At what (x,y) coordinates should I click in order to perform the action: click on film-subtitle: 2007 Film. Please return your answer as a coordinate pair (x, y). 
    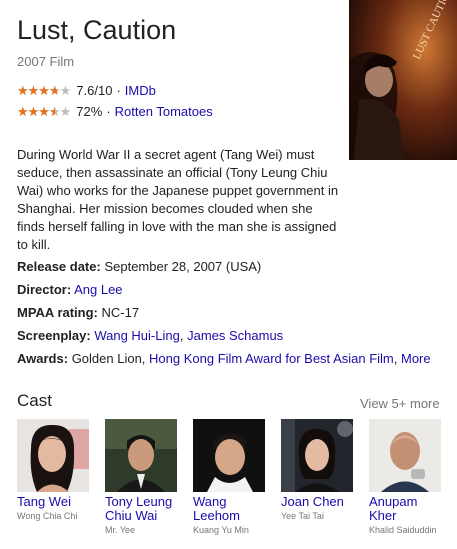
    Looking at the image, I should click on (46, 61).